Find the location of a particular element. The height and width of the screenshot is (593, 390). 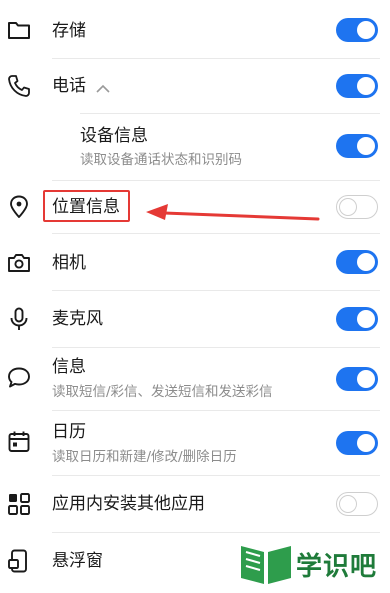

camera-icon is located at coordinates (19, 263).